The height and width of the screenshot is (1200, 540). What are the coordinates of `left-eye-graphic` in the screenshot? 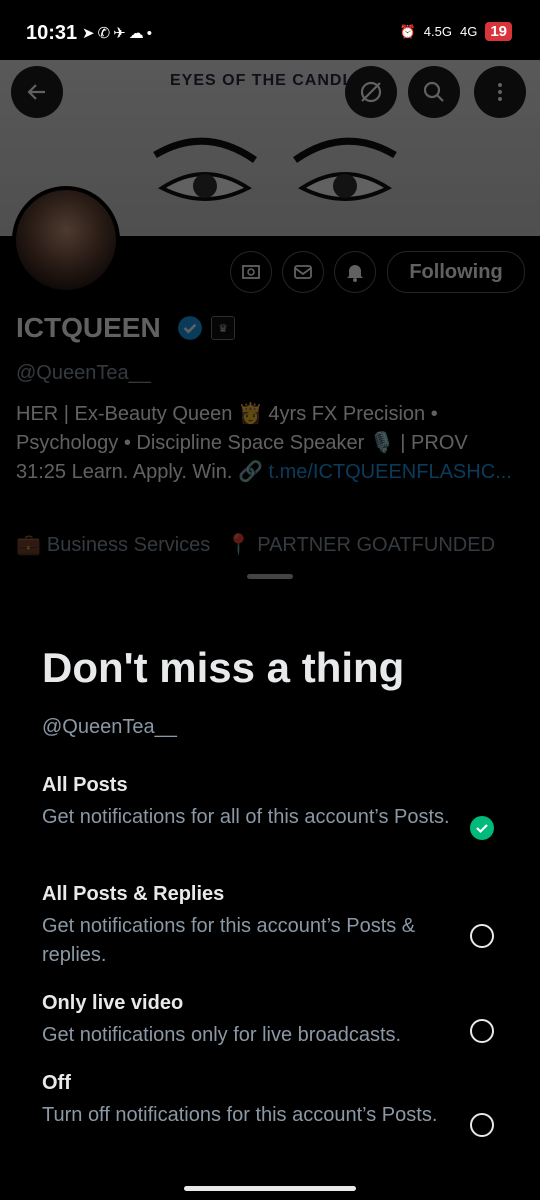 It's located at (205, 169).